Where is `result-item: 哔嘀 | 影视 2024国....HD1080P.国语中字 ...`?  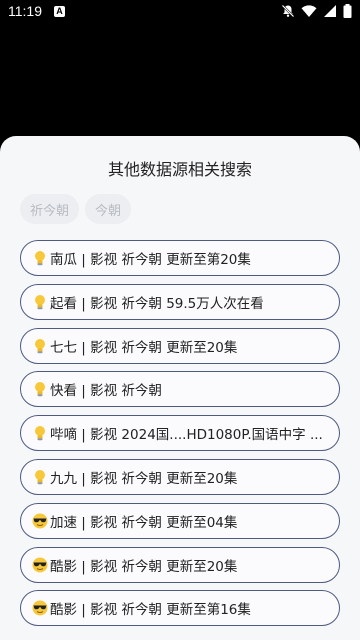
result-item: 哔嘀 | 影视 2024国....HD1080P.国语中字 ... is located at coordinates (180, 433).